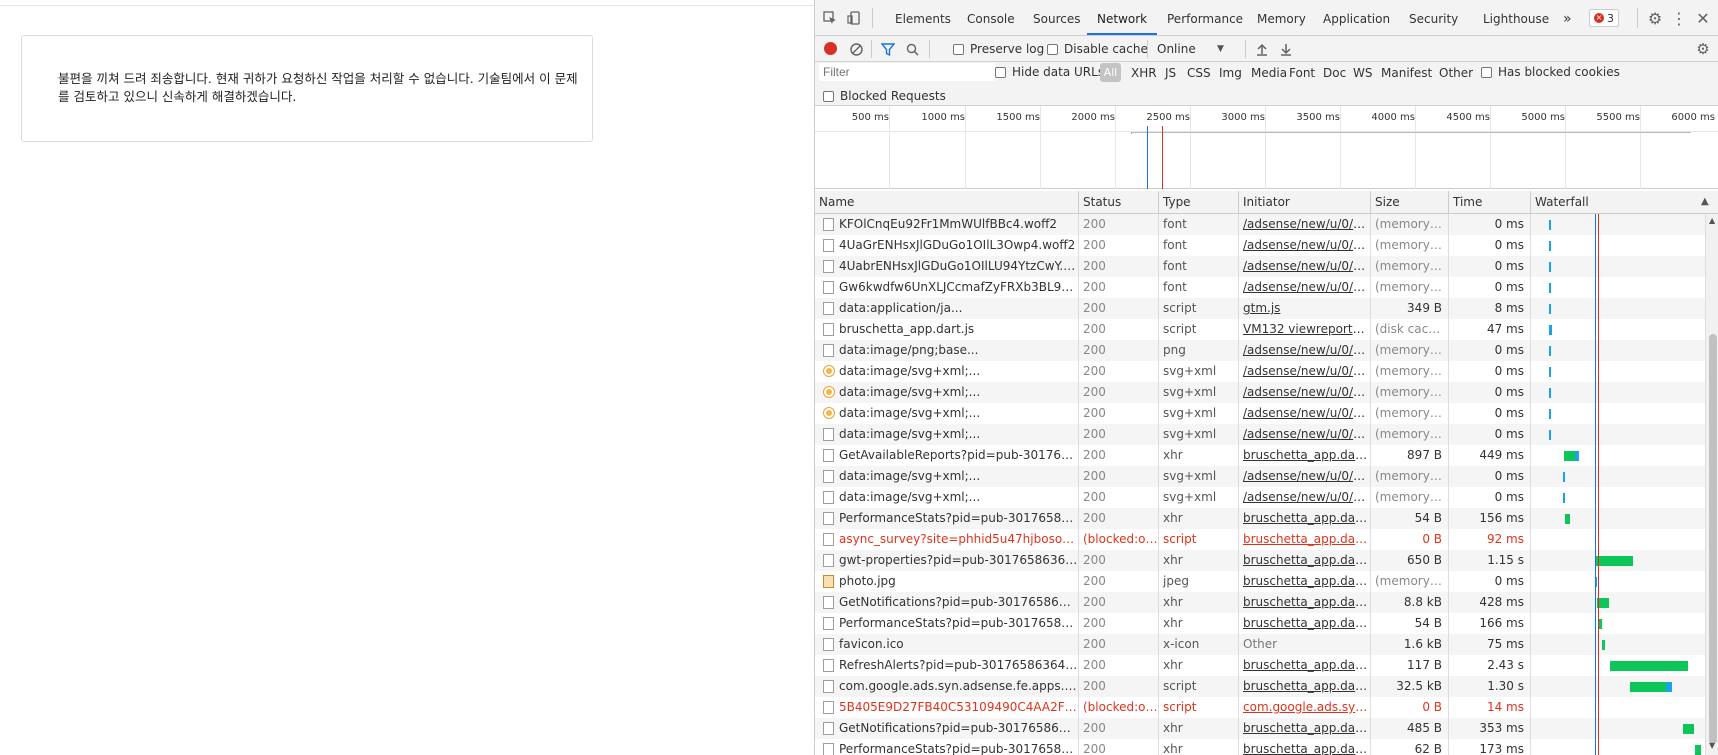 The image size is (1718, 755). What do you see at coordinates (947, 581) in the screenshot?
I see `request-name: photo.jpg` at bounding box center [947, 581].